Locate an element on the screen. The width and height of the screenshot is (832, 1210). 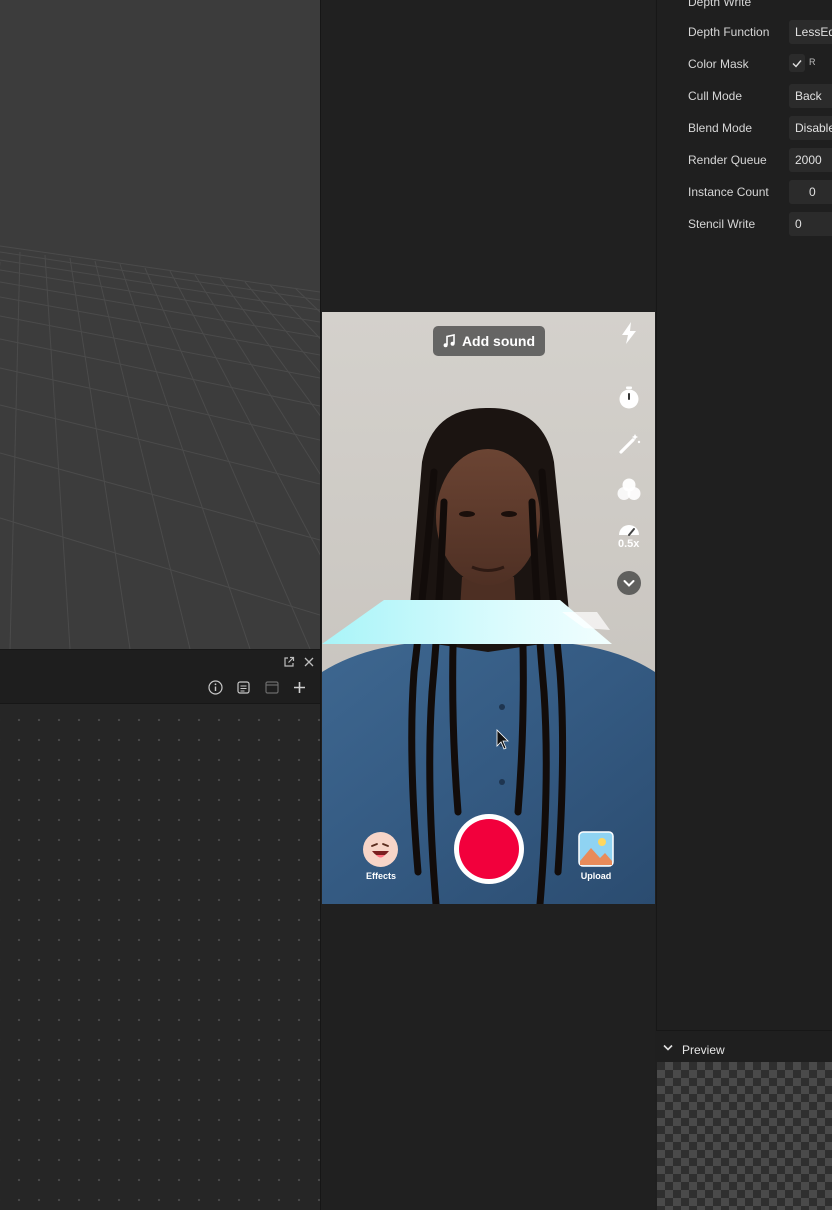
add-icon is located at coordinates (299, 687).